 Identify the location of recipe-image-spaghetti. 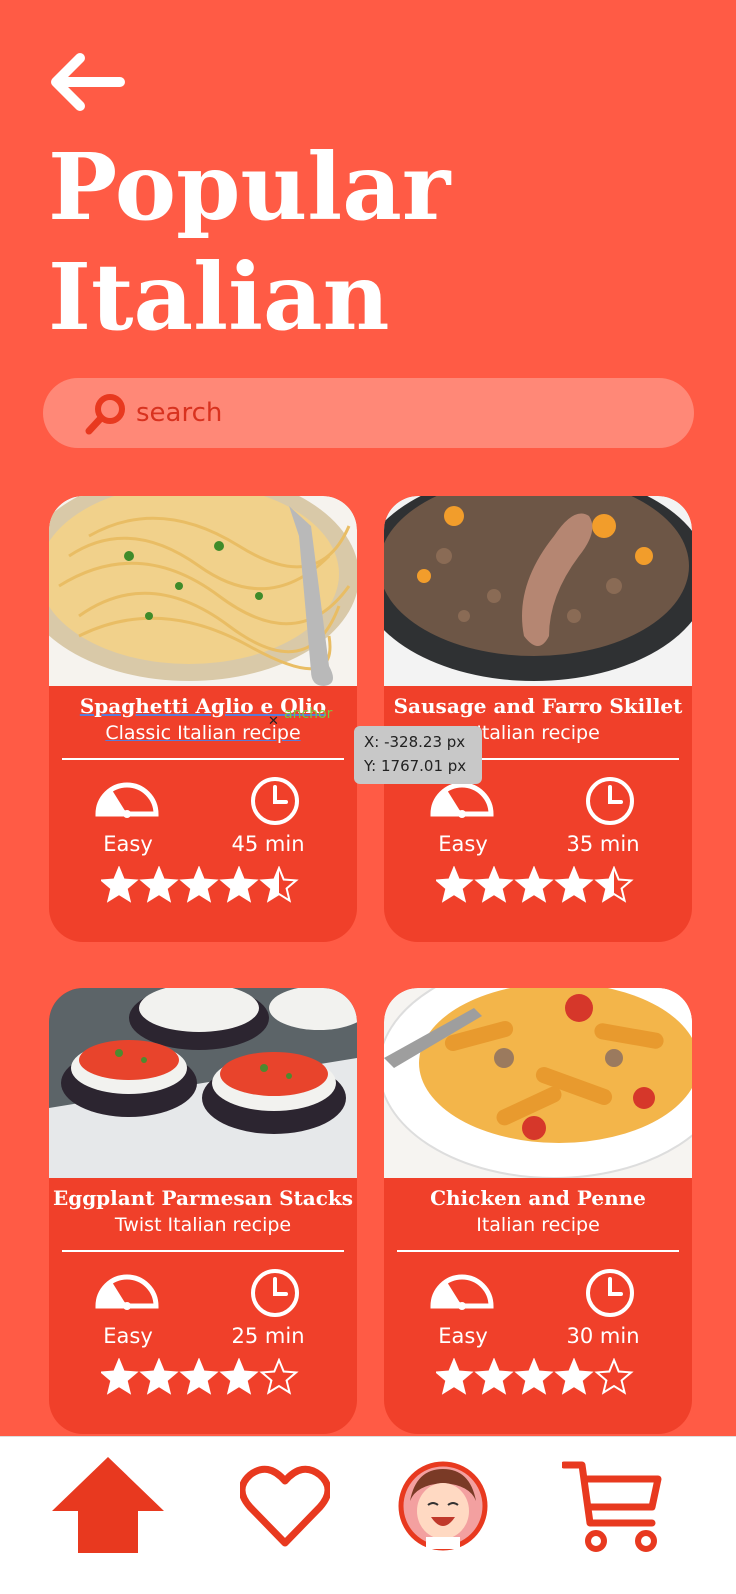
(203, 591).